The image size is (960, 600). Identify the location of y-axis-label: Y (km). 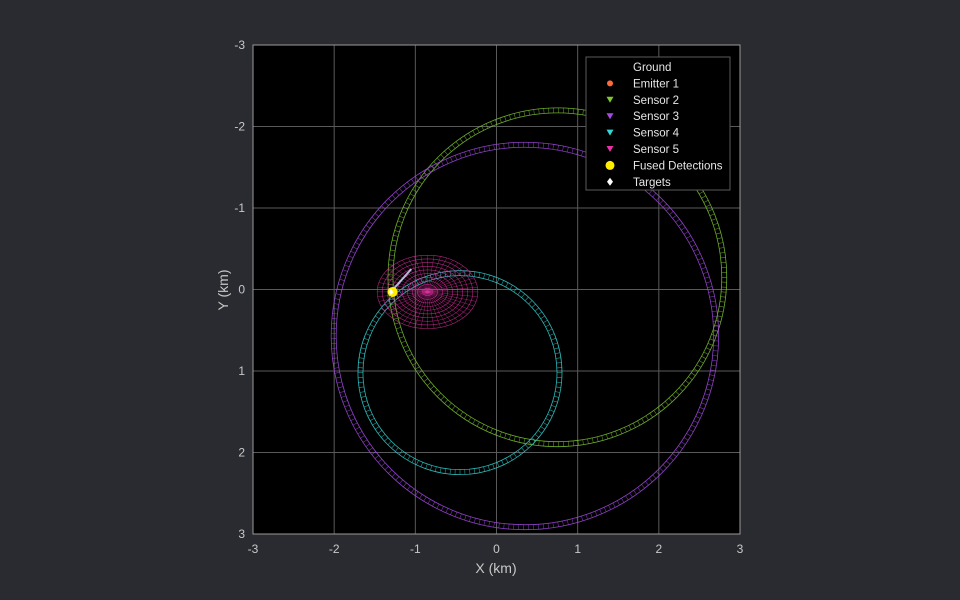
(223, 290).